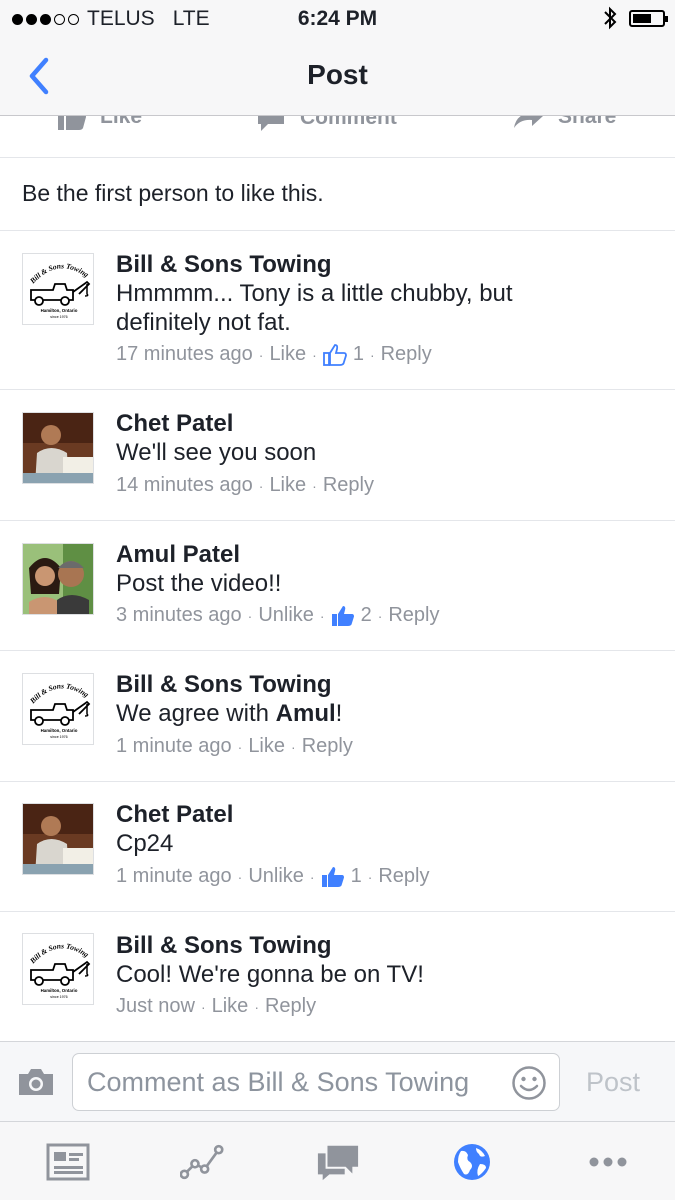 The height and width of the screenshot is (1200, 675). Describe the element at coordinates (196, 713) in the screenshot. I see `comment-text-prefix: We agree with` at that location.